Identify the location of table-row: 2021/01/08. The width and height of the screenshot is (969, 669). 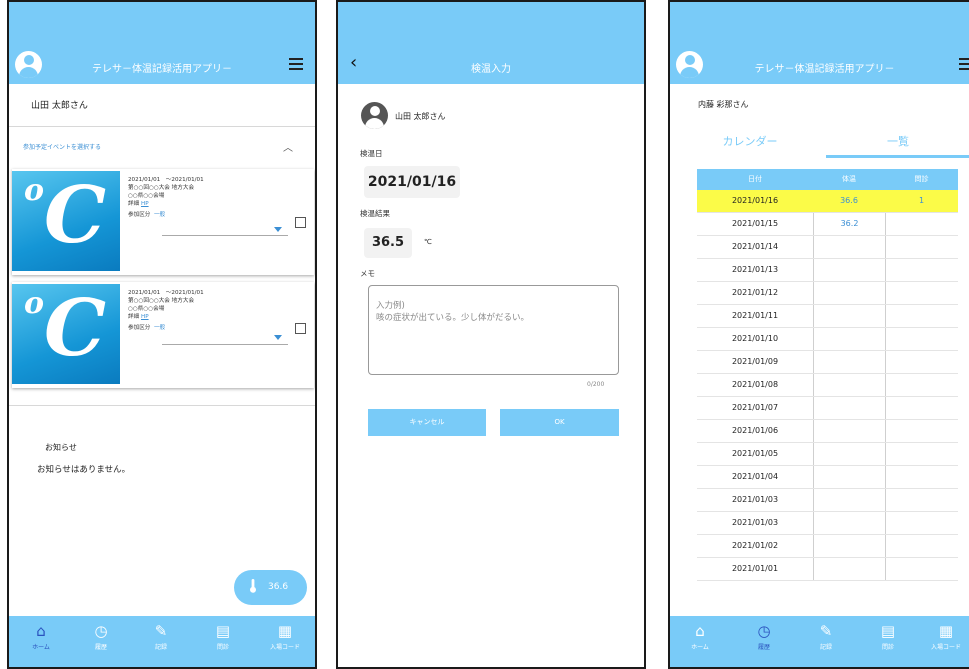
(827, 385).